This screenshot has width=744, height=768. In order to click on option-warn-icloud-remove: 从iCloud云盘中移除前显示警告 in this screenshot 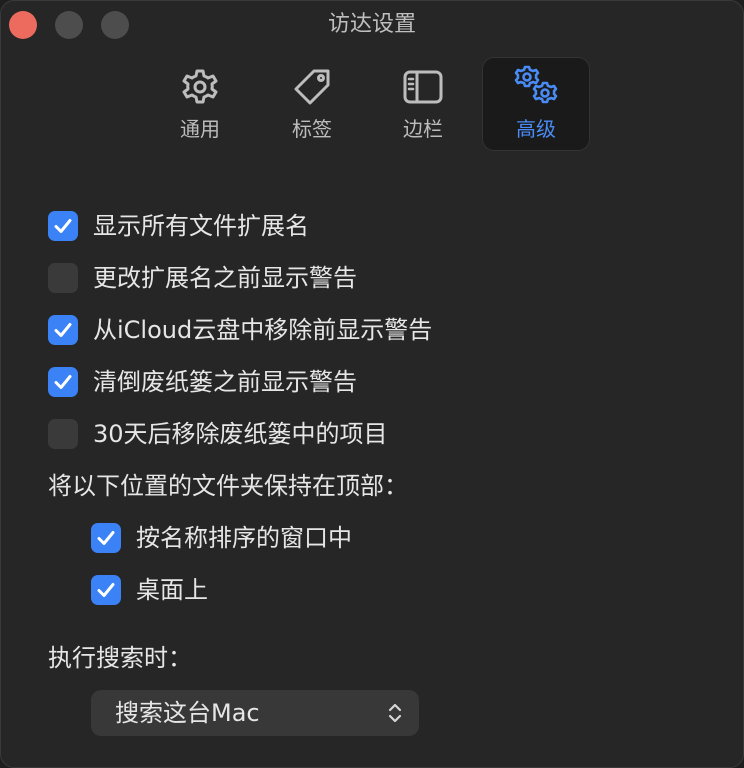, I will do `click(240, 330)`.